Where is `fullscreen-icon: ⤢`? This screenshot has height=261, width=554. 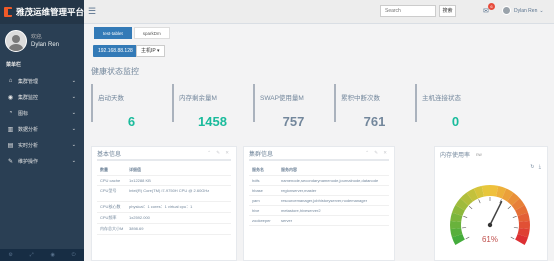
fullscreen-icon: ⤢ is located at coordinates (32, 255).